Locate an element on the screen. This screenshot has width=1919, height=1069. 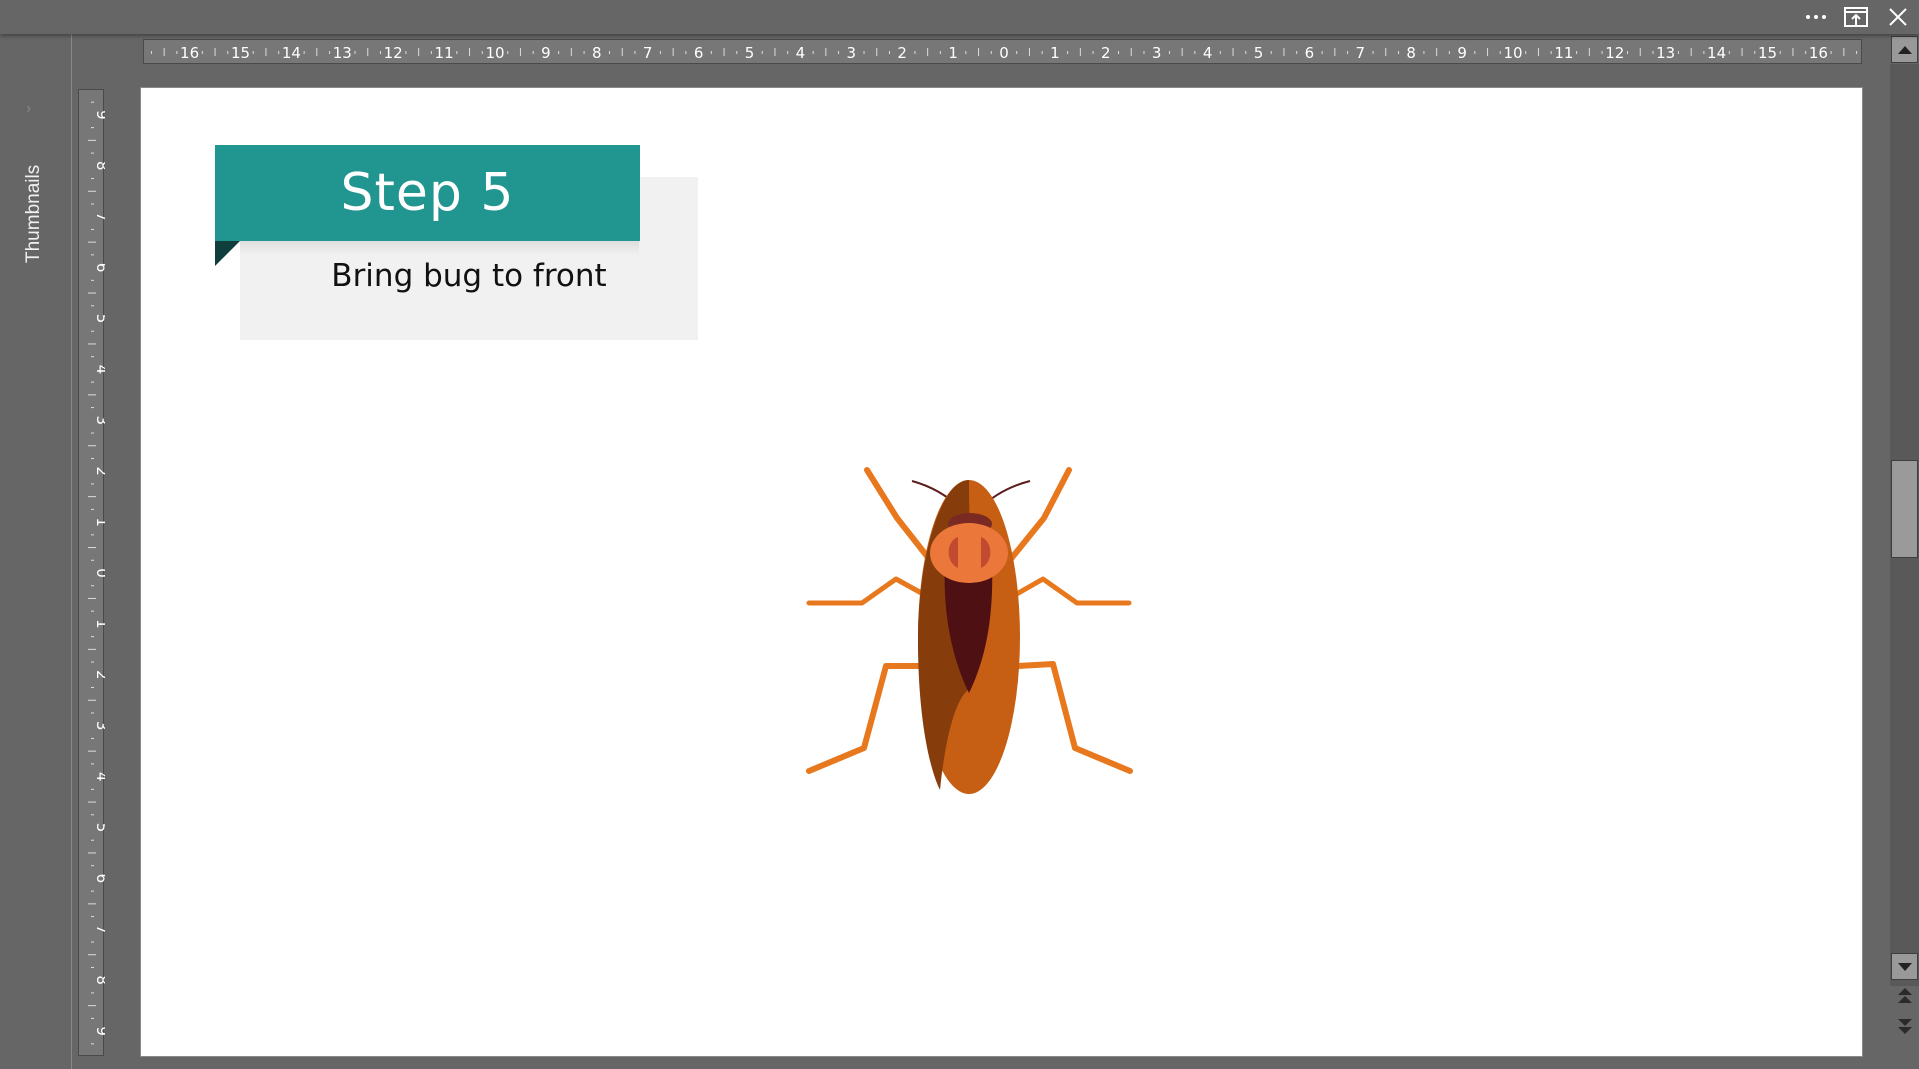
close-icon is located at coordinates (1898, 17).